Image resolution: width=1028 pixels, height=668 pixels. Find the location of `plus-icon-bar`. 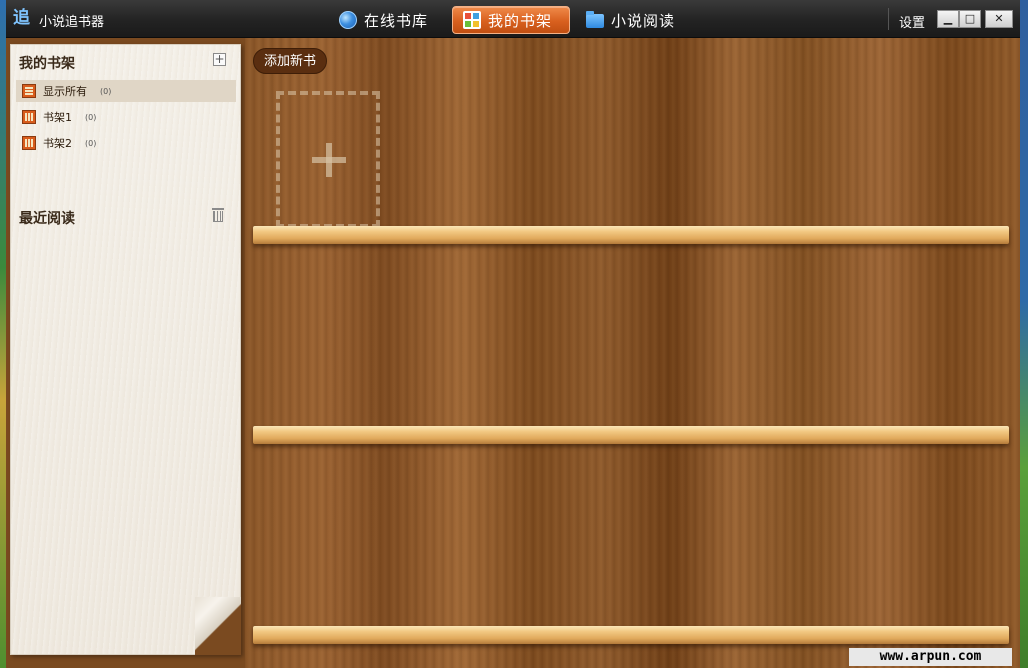

plus-icon-bar is located at coordinates (329, 160).